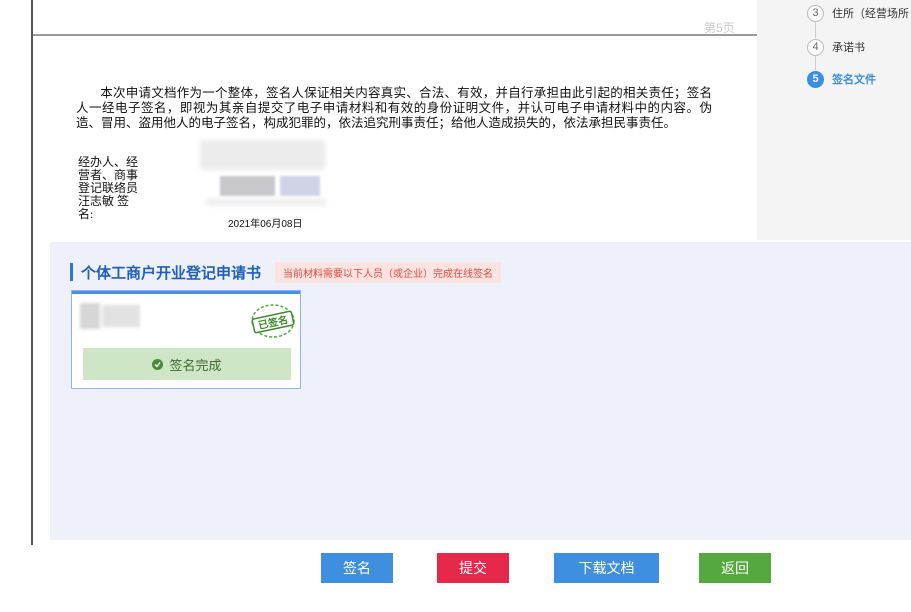 This screenshot has height=612, width=911. What do you see at coordinates (171, 272) in the screenshot?
I see `sign-panel-title: 个体工商户开业登记申请书` at bounding box center [171, 272].